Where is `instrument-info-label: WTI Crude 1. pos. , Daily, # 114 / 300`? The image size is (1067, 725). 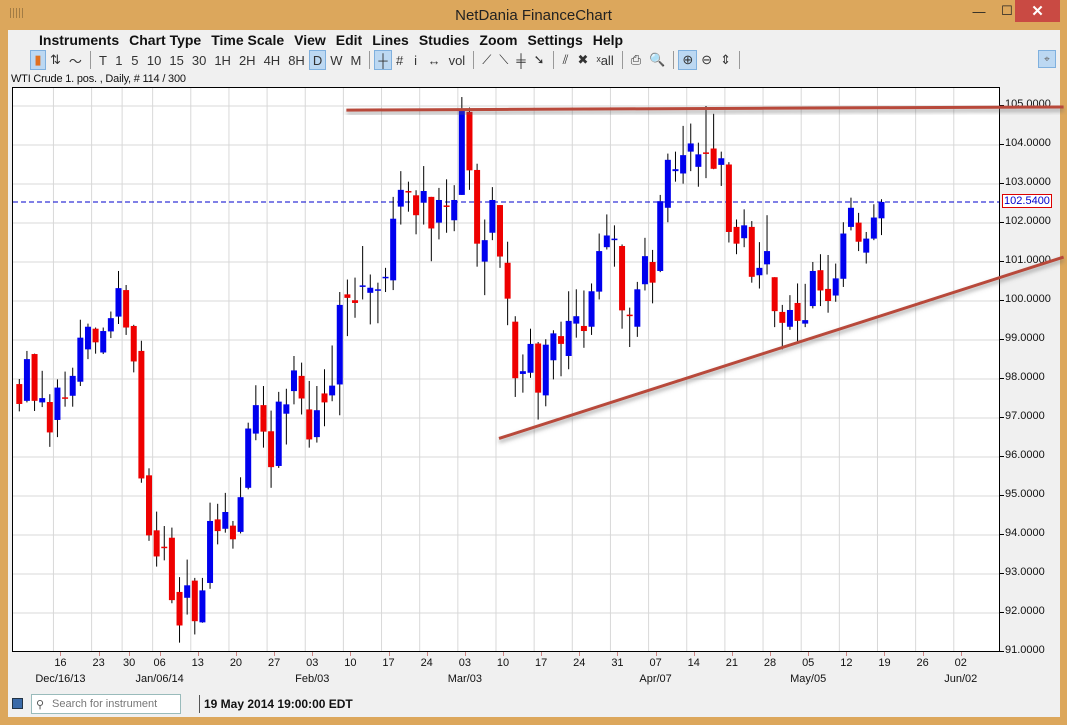 instrument-info-label: WTI Crude 1. pos. , Daily, # 114 / 300 is located at coordinates (98, 79).